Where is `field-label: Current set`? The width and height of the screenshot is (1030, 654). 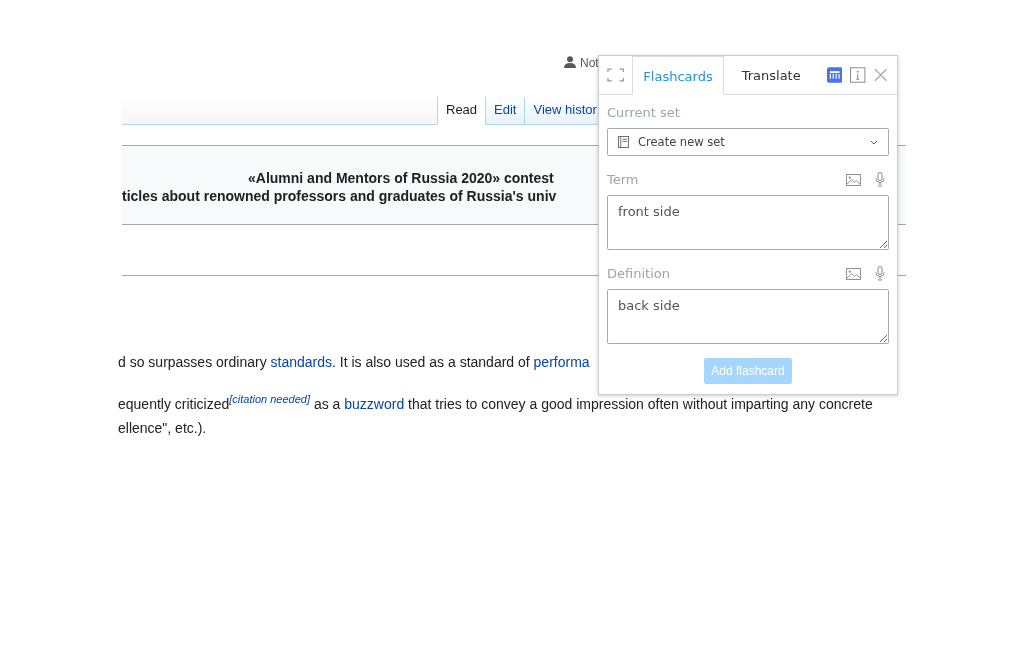 field-label: Current set is located at coordinates (644, 112).